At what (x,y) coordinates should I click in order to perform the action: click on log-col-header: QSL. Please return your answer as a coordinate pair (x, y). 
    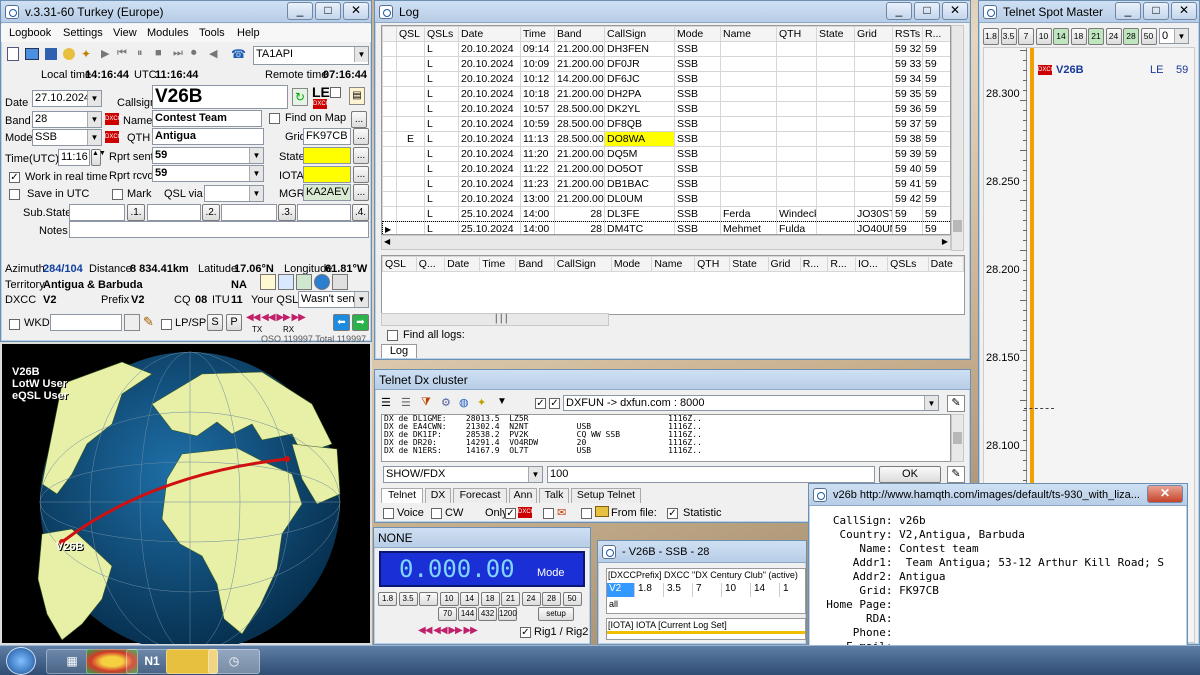
    Looking at the image, I should click on (410, 34).